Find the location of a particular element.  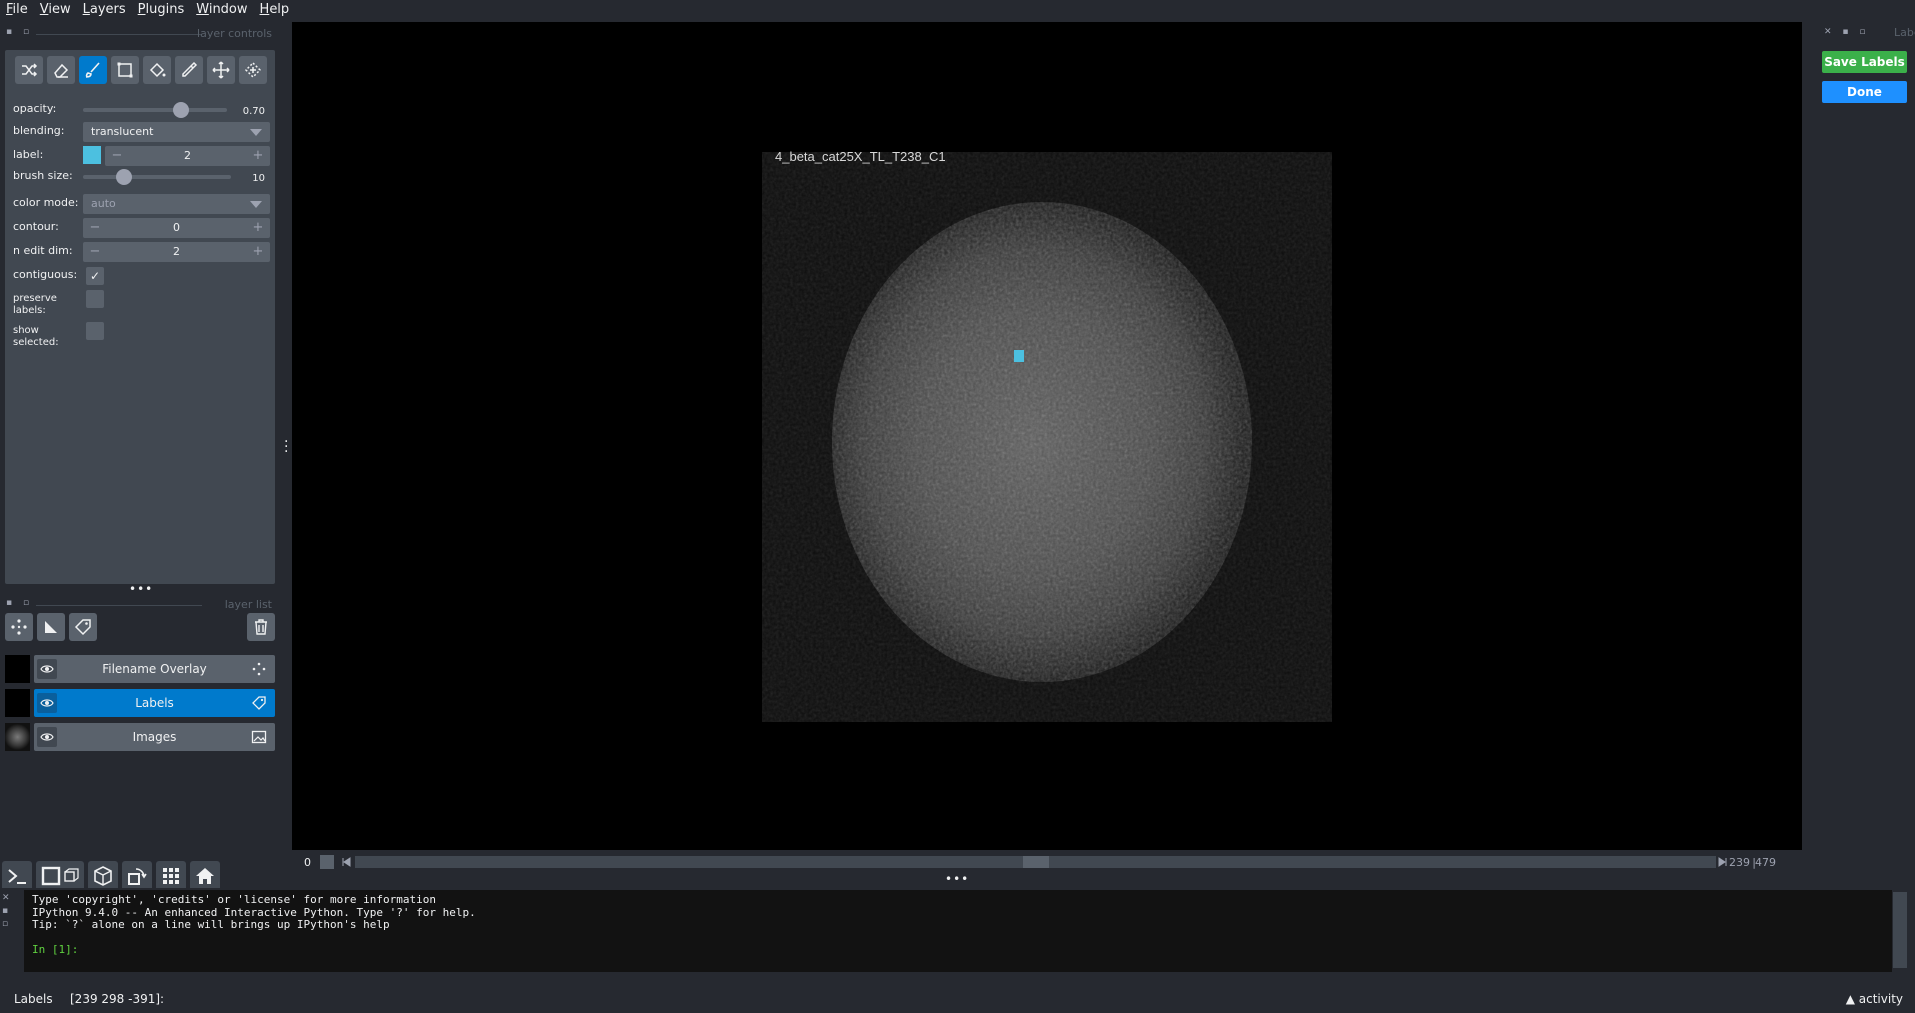

frame-slider-handle is located at coordinates (1035, 862).